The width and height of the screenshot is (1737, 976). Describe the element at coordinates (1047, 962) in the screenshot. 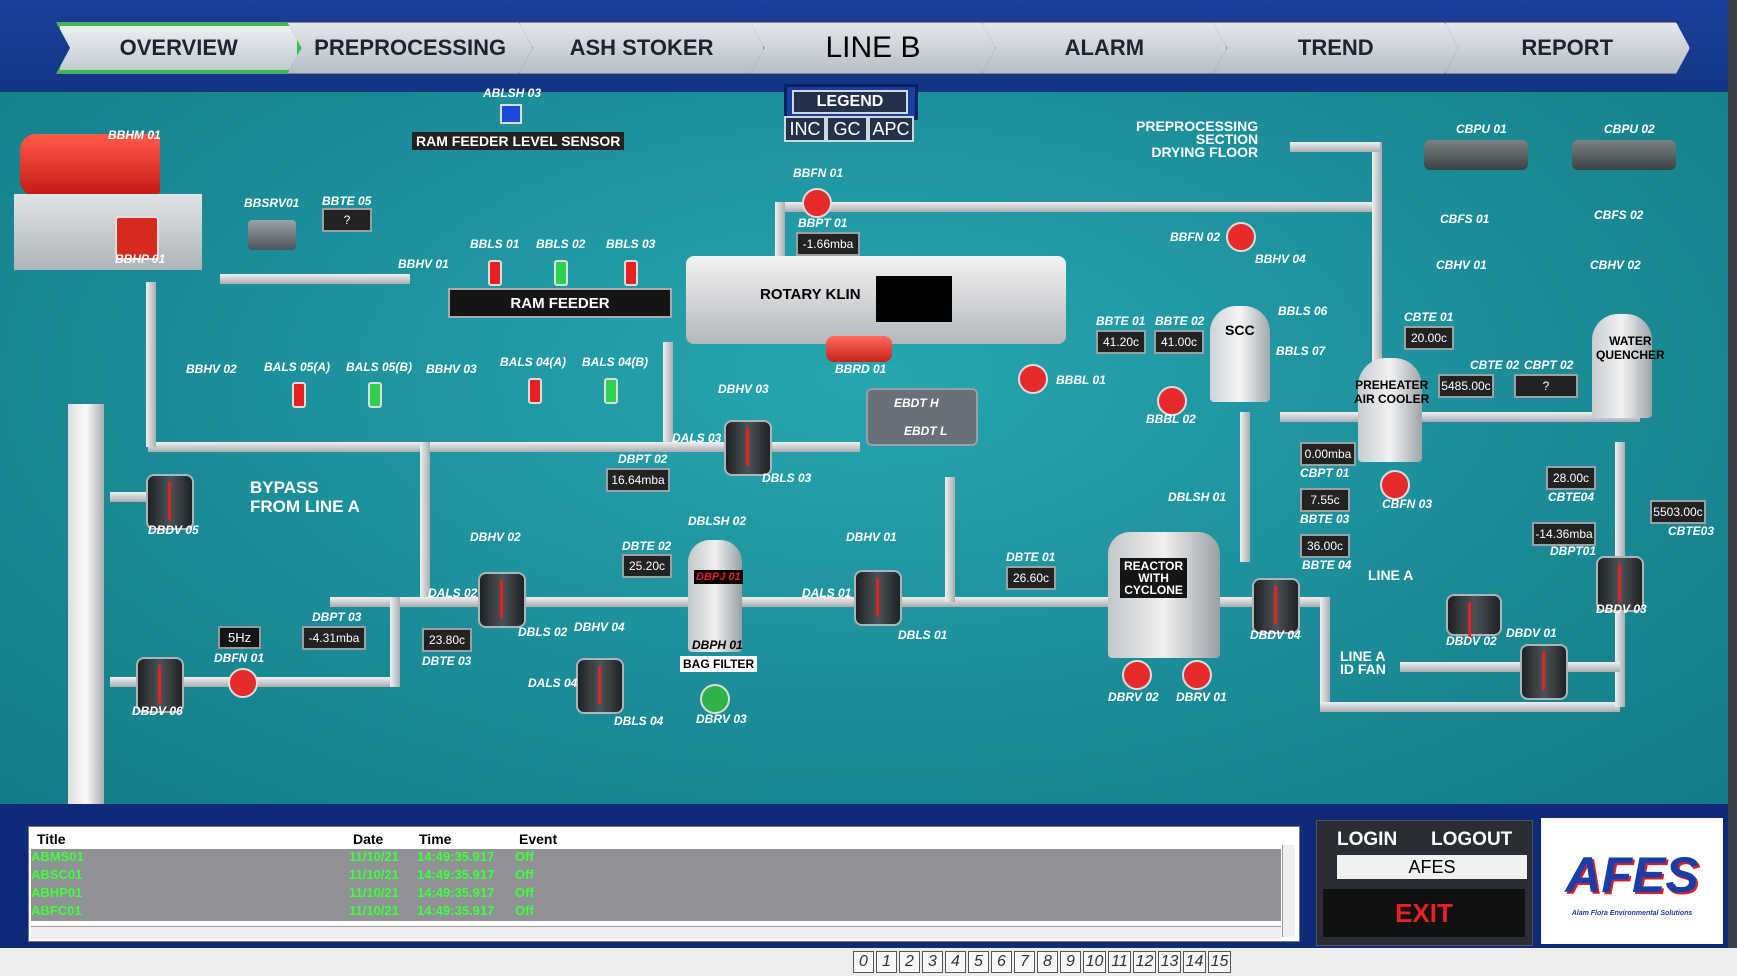

I see `page-button: 8` at that location.